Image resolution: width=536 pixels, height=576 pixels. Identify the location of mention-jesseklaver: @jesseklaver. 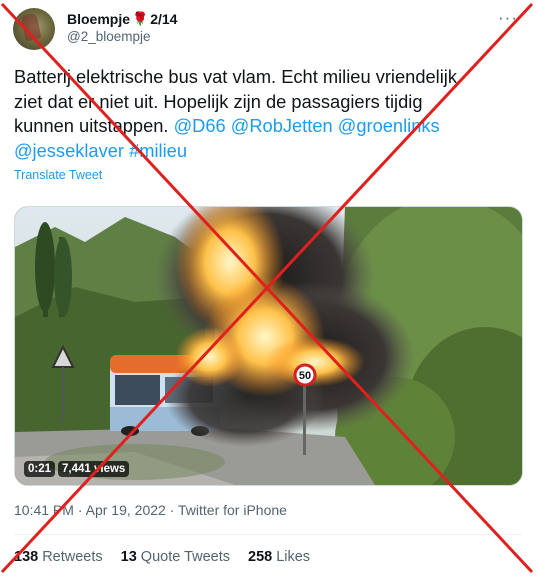
(69, 150).